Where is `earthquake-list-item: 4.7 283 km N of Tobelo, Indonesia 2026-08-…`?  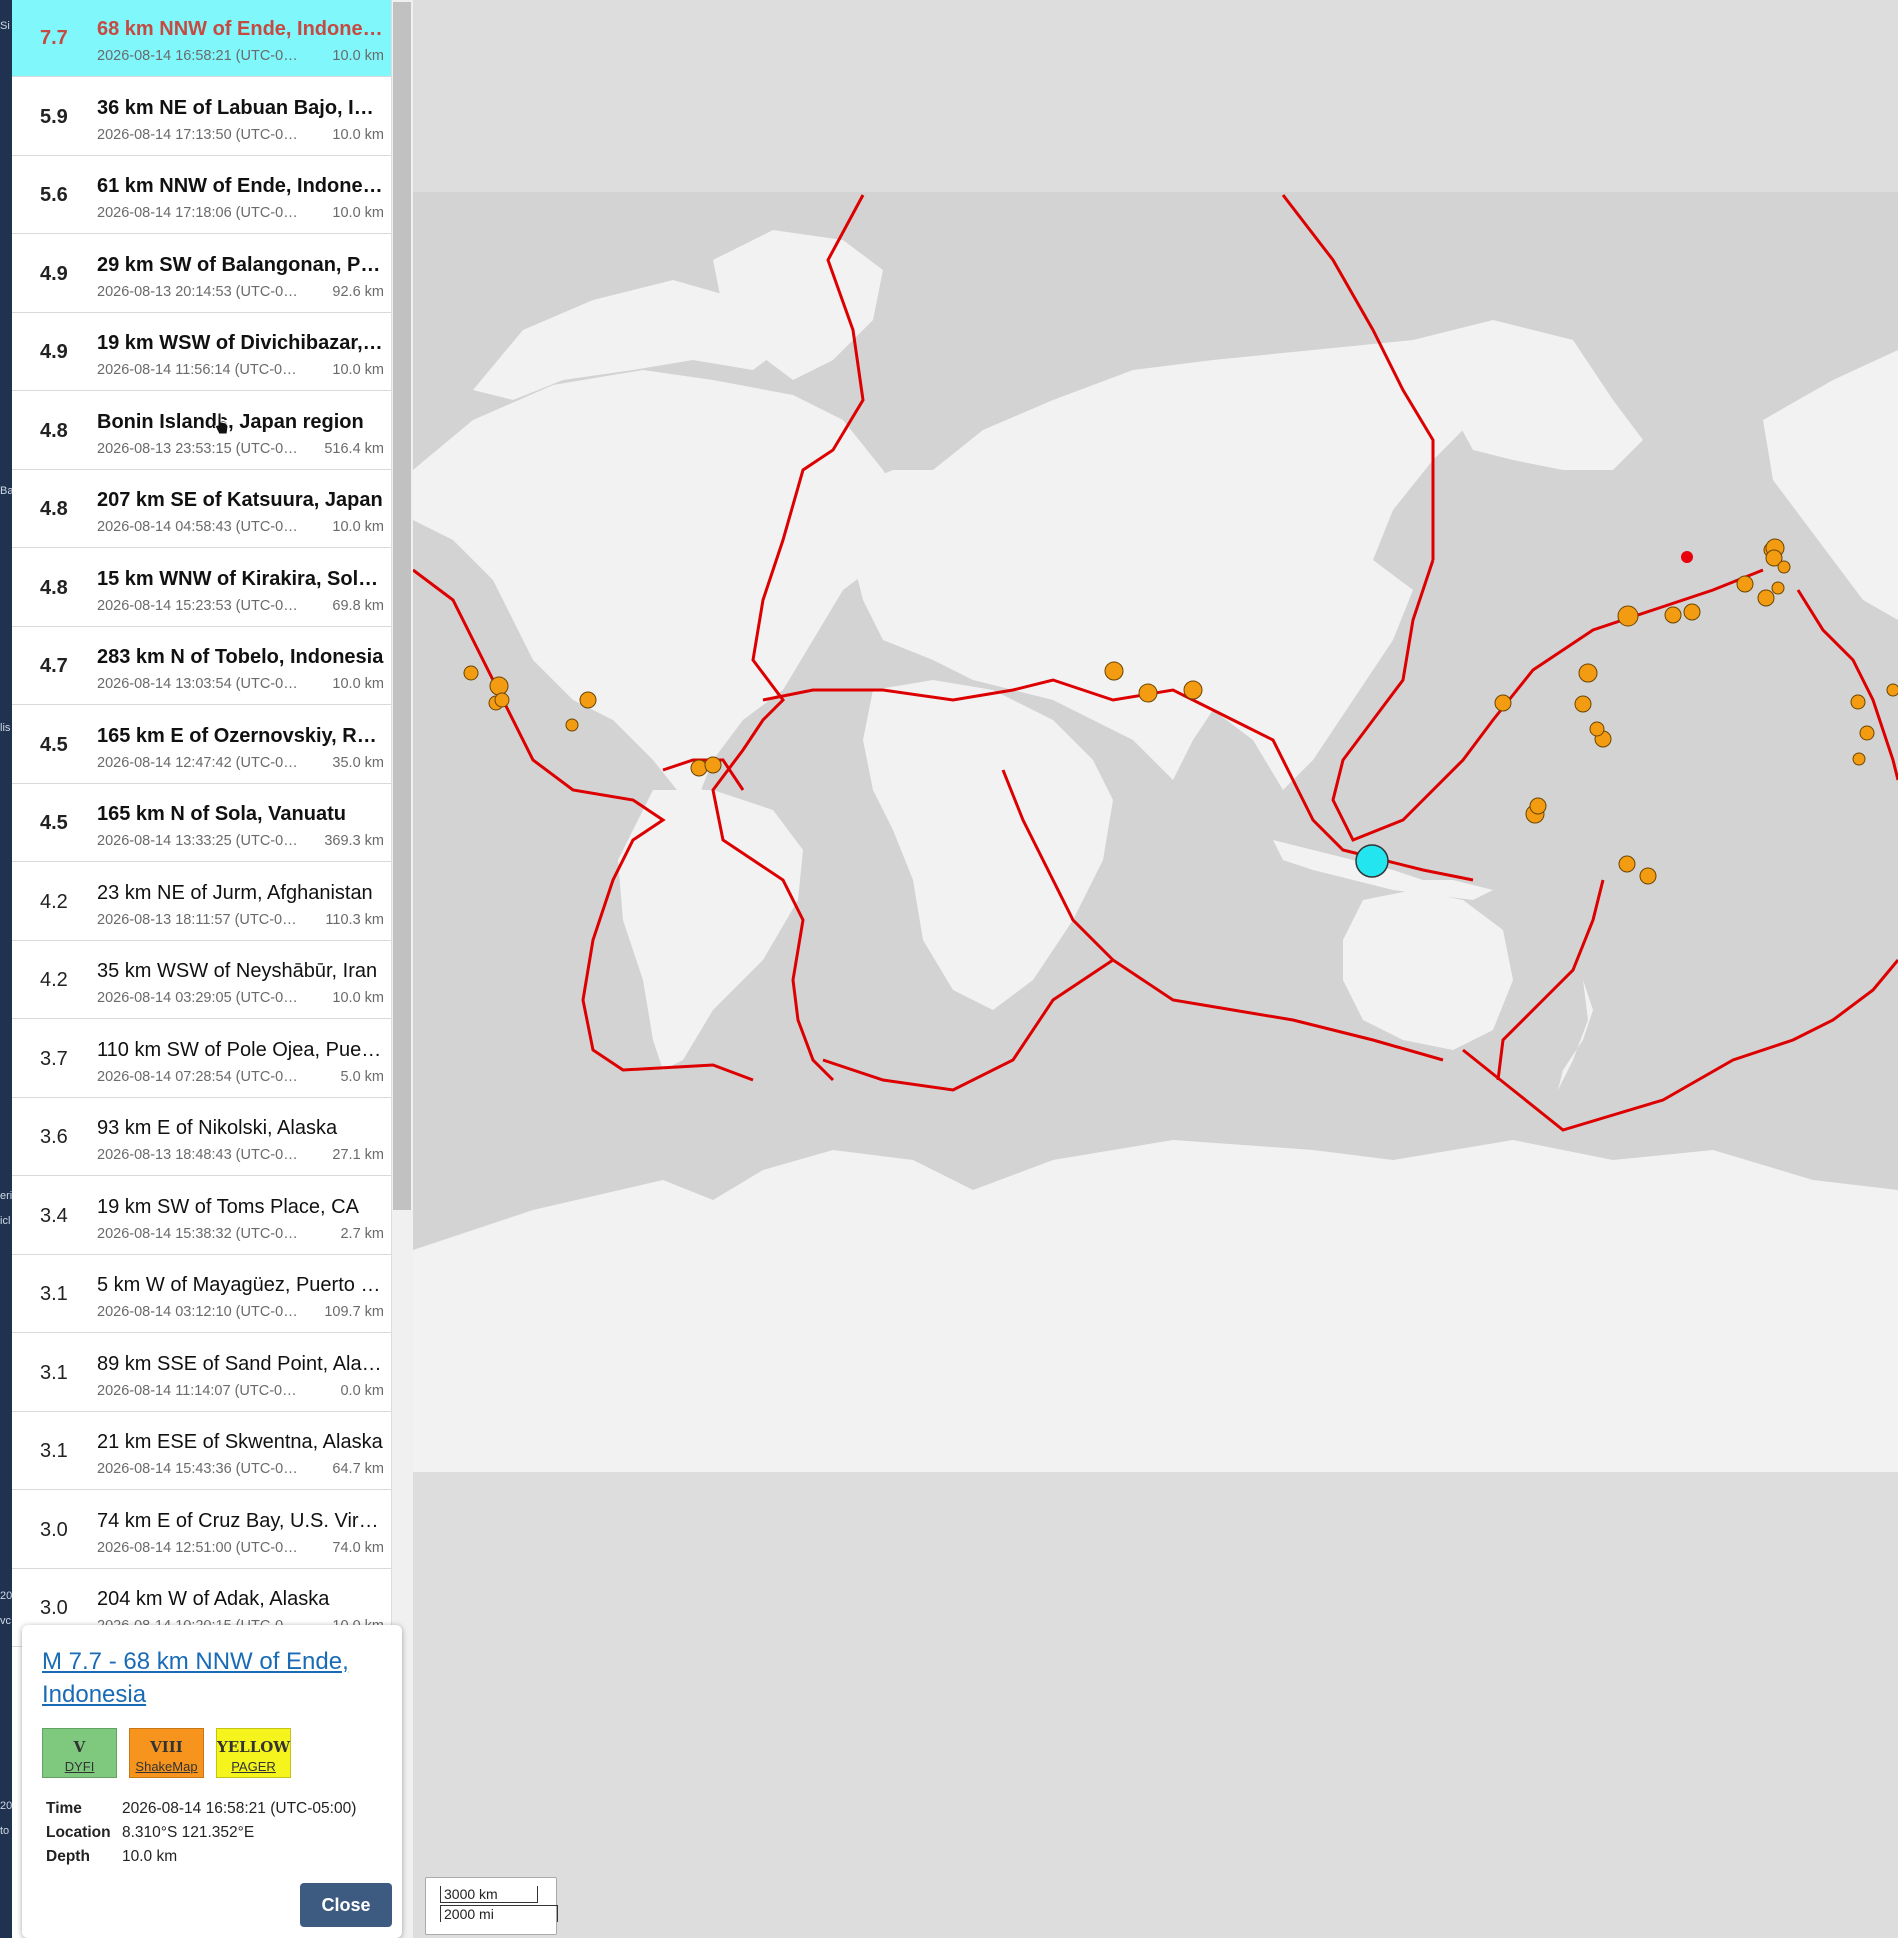 earthquake-list-item: 4.7 283 km N of Tobelo, Indonesia 2026-08-… is located at coordinates (201, 666).